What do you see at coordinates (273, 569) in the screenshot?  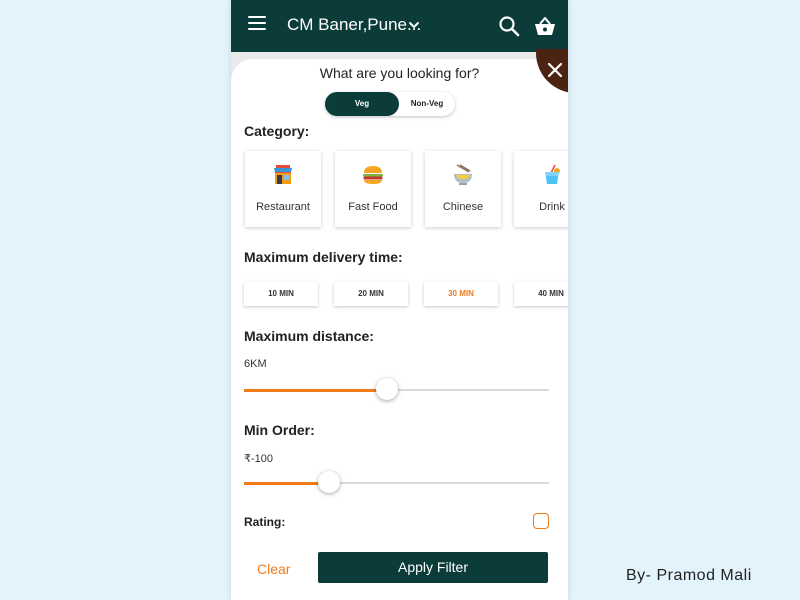 I see `clear-button: Clear` at bounding box center [273, 569].